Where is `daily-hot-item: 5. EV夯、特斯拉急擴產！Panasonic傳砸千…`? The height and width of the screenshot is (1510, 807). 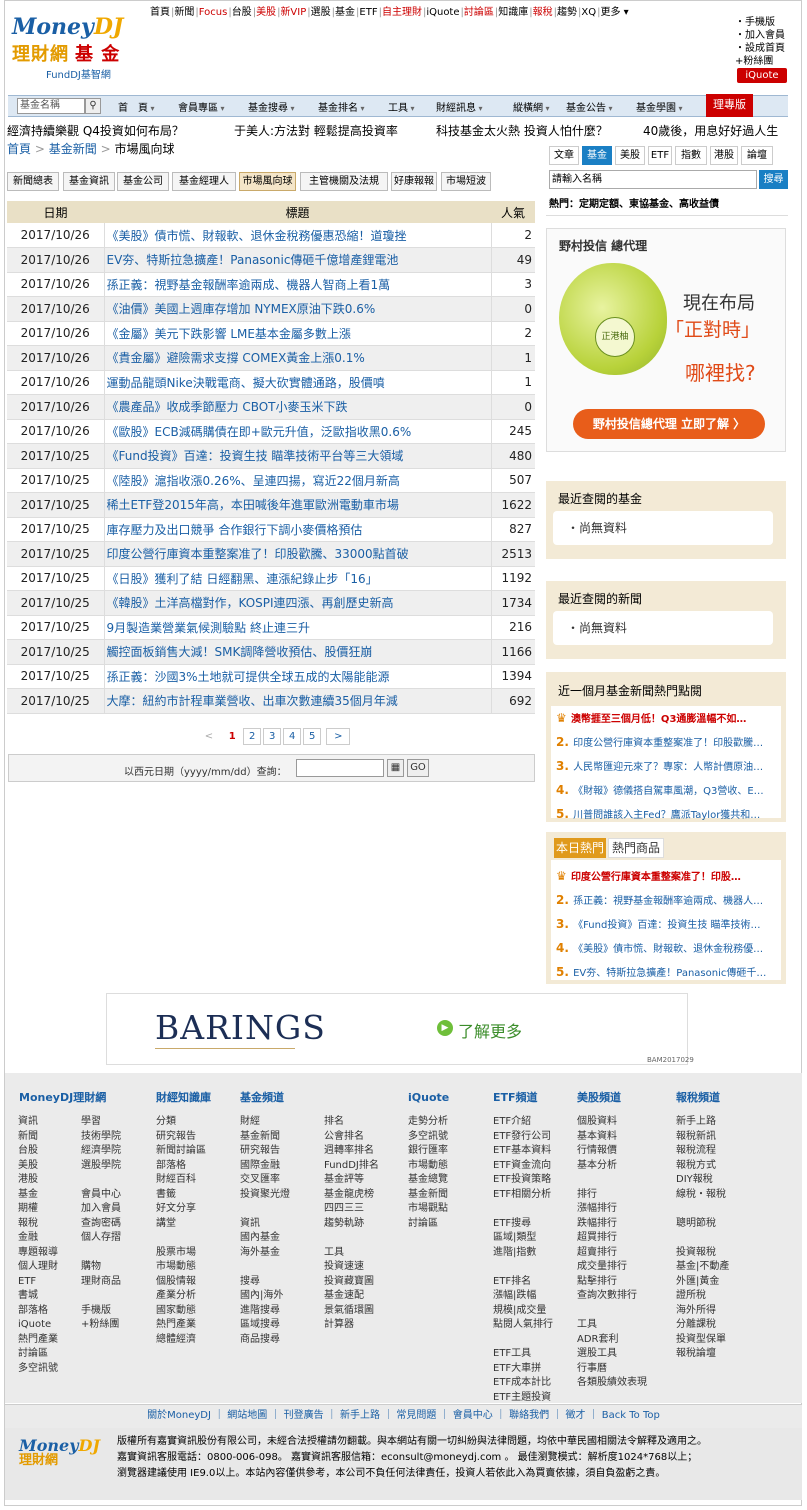 daily-hot-item: 5. EV夯、特斯拉急擴產！Panasonic傳砸千… is located at coordinates (665, 971).